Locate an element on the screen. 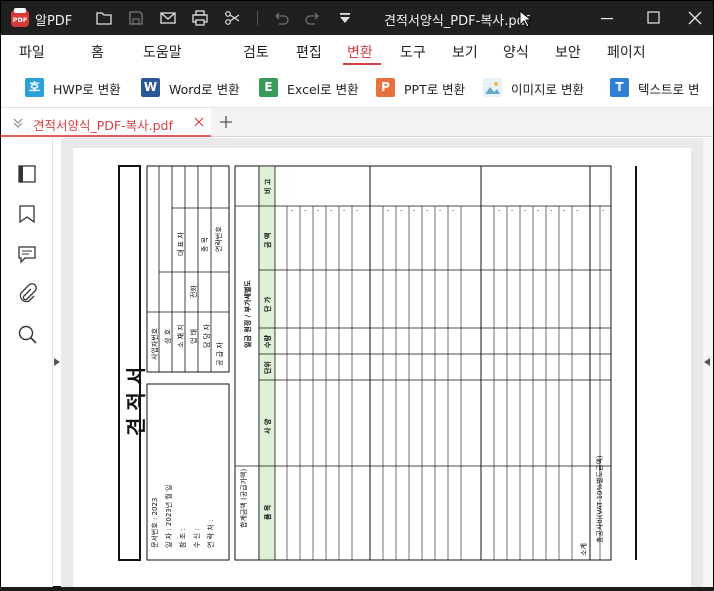 The width and height of the screenshot is (714, 591). convert-image-button: 이미지로 변환 is located at coordinates (542, 87).